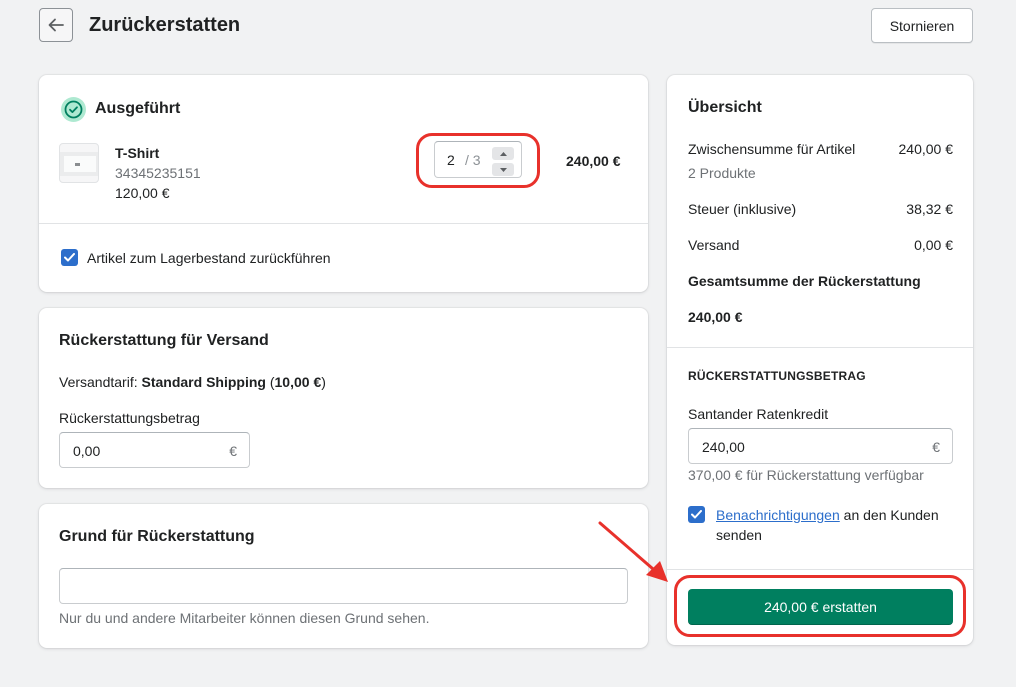 The height and width of the screenshot is (687, 1016). I want to click on line-total: 240,00 €, so click(593, 161).